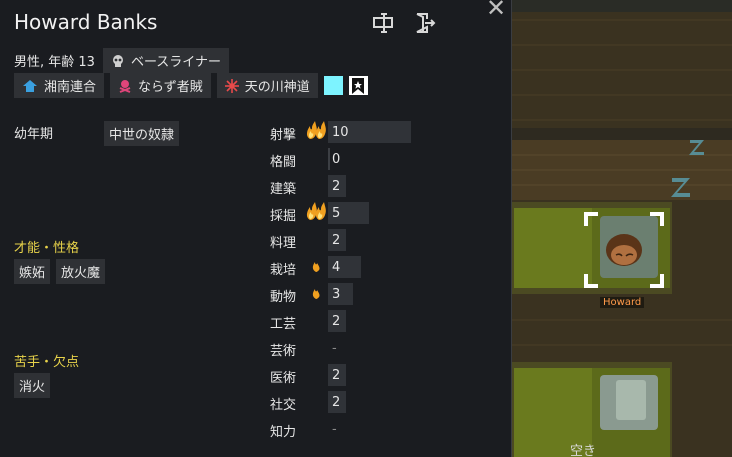  Describe the element at coordinates (425, 23) in the screenshot. I see `banish-icon` at that location.